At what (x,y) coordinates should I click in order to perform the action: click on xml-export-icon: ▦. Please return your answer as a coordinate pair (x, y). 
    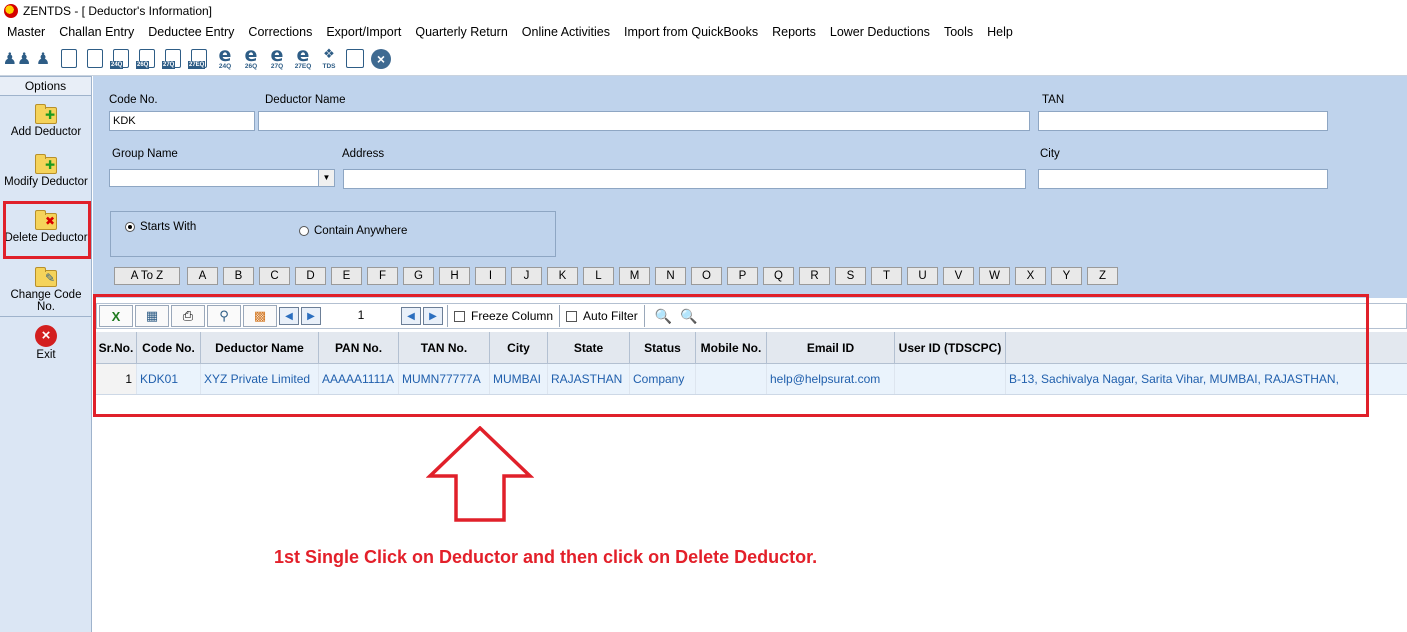
    Looking at the image, I should click on (152, 316).